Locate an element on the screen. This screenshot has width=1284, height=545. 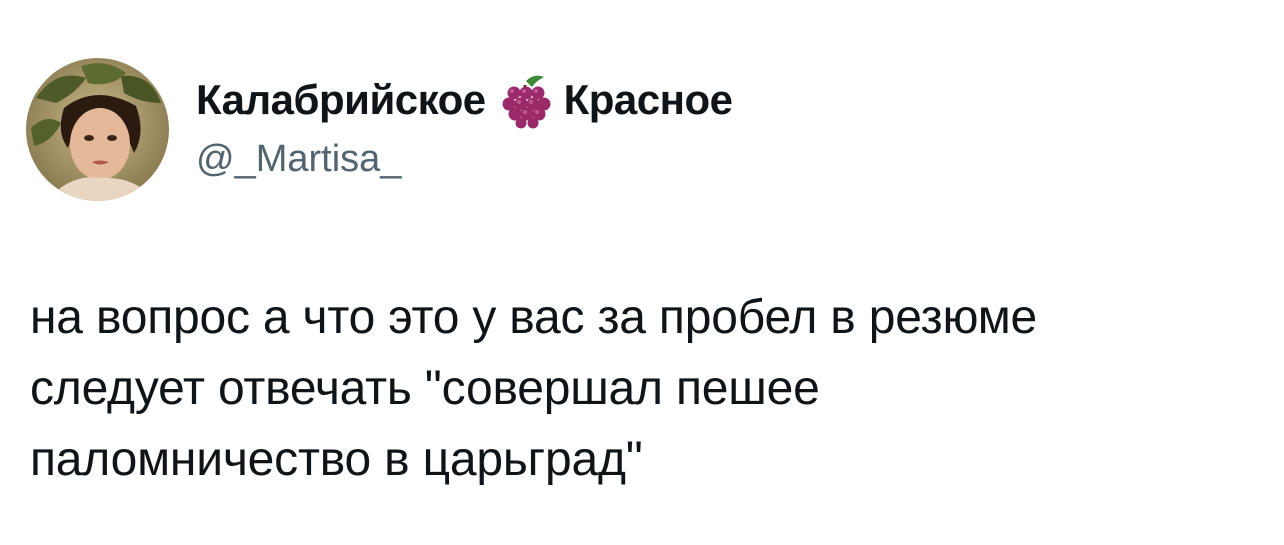
tweet-text-line: паломничество в царьград" is located at coordinates (336, 459).